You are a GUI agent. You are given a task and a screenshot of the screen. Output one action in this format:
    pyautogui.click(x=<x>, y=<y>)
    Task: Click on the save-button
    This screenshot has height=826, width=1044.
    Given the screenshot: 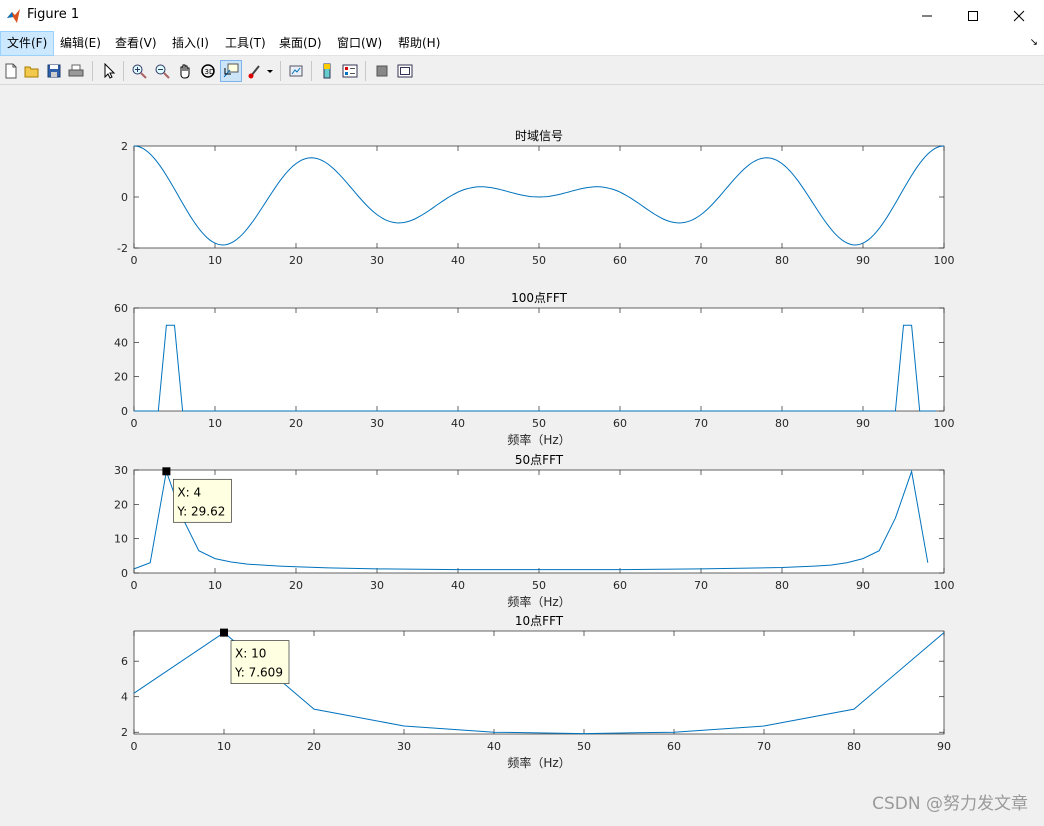 What is the action you would take?
    pyautogui.click(x=54, y=71)
    